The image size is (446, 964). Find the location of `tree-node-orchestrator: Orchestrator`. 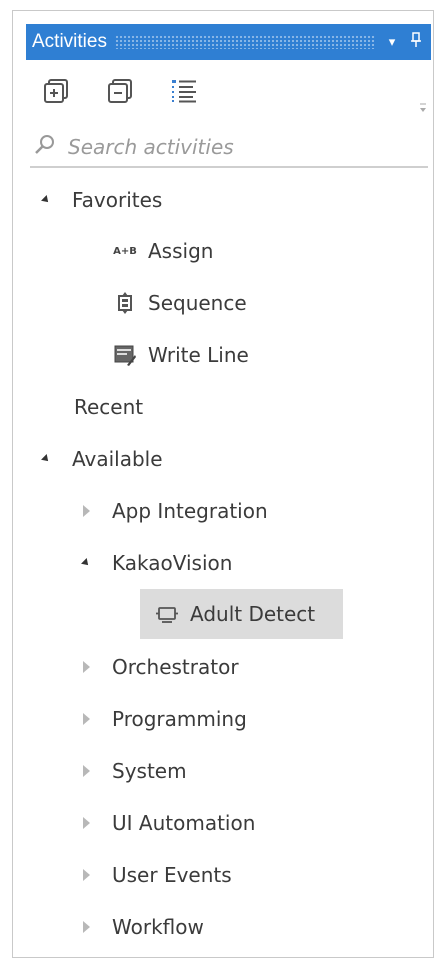

tree-node-orchestrator: Orchestrator is located at coordinates (158, 667).